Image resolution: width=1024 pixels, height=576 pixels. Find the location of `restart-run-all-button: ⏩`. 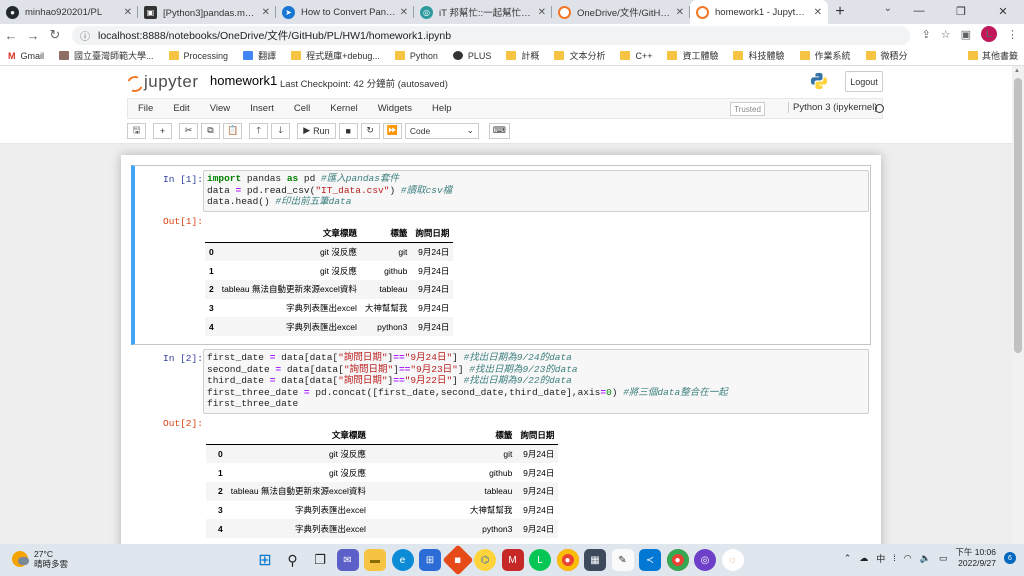

restart-run-all-button: ⏩ is located at coordinates (392, 130).